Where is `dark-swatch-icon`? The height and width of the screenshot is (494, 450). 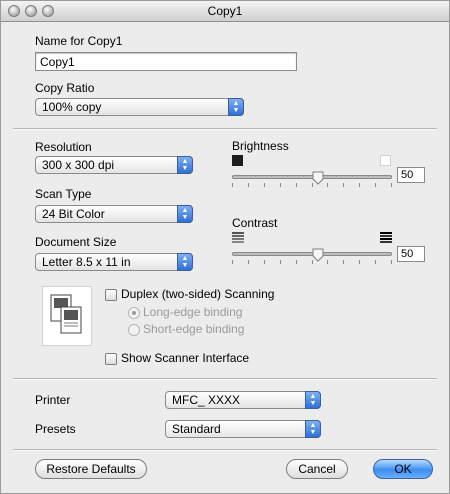
dark-swatch-icon is located at coordinates (237, 160).